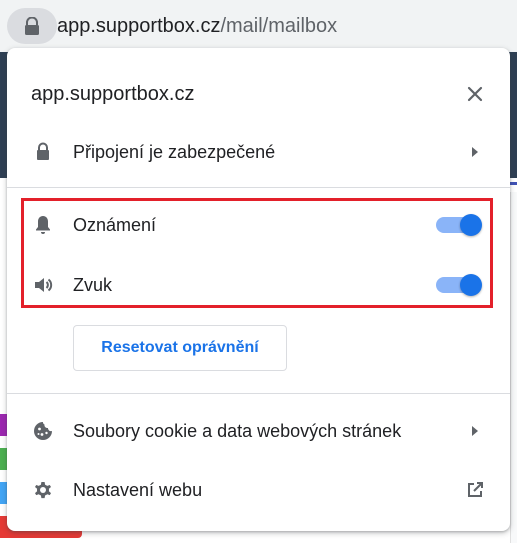  I want to click on permission-label-notifications: Oznámení, so click(115, 225).